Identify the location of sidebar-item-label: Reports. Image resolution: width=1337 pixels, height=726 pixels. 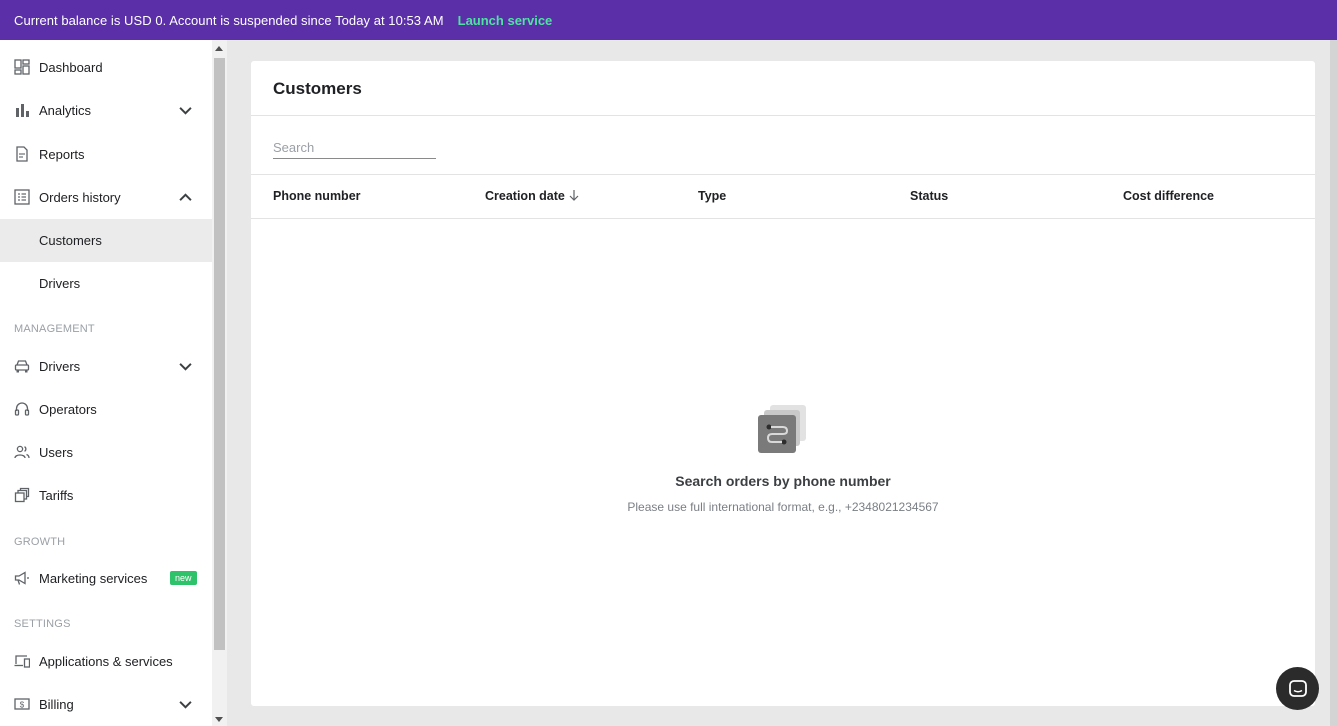
(62, 154).